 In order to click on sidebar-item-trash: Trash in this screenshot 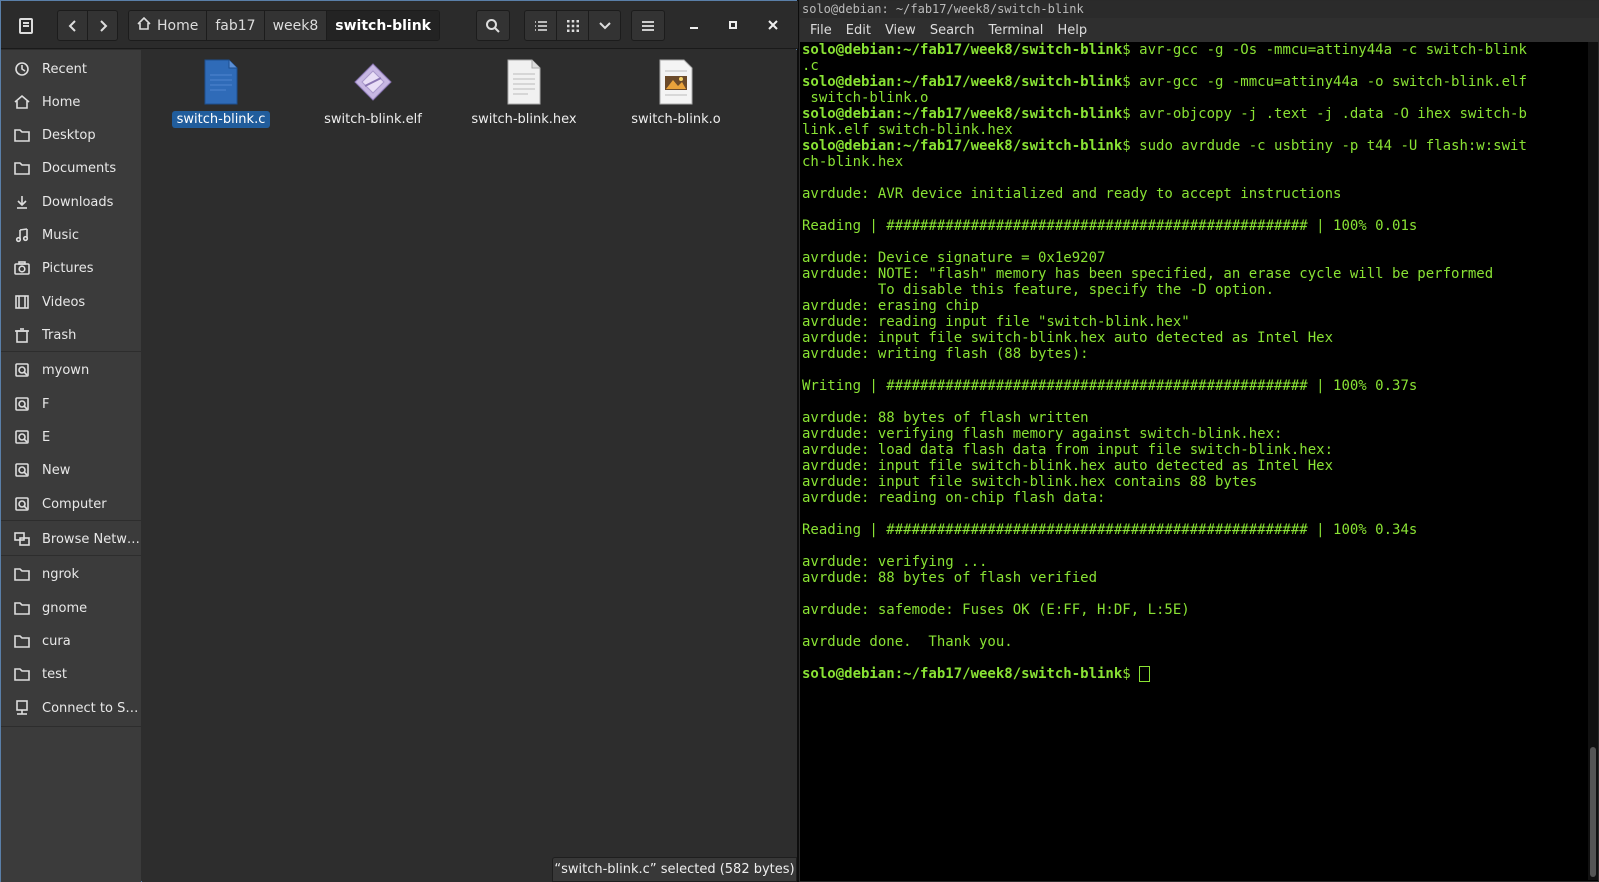, I will do `click(71, 335)`.